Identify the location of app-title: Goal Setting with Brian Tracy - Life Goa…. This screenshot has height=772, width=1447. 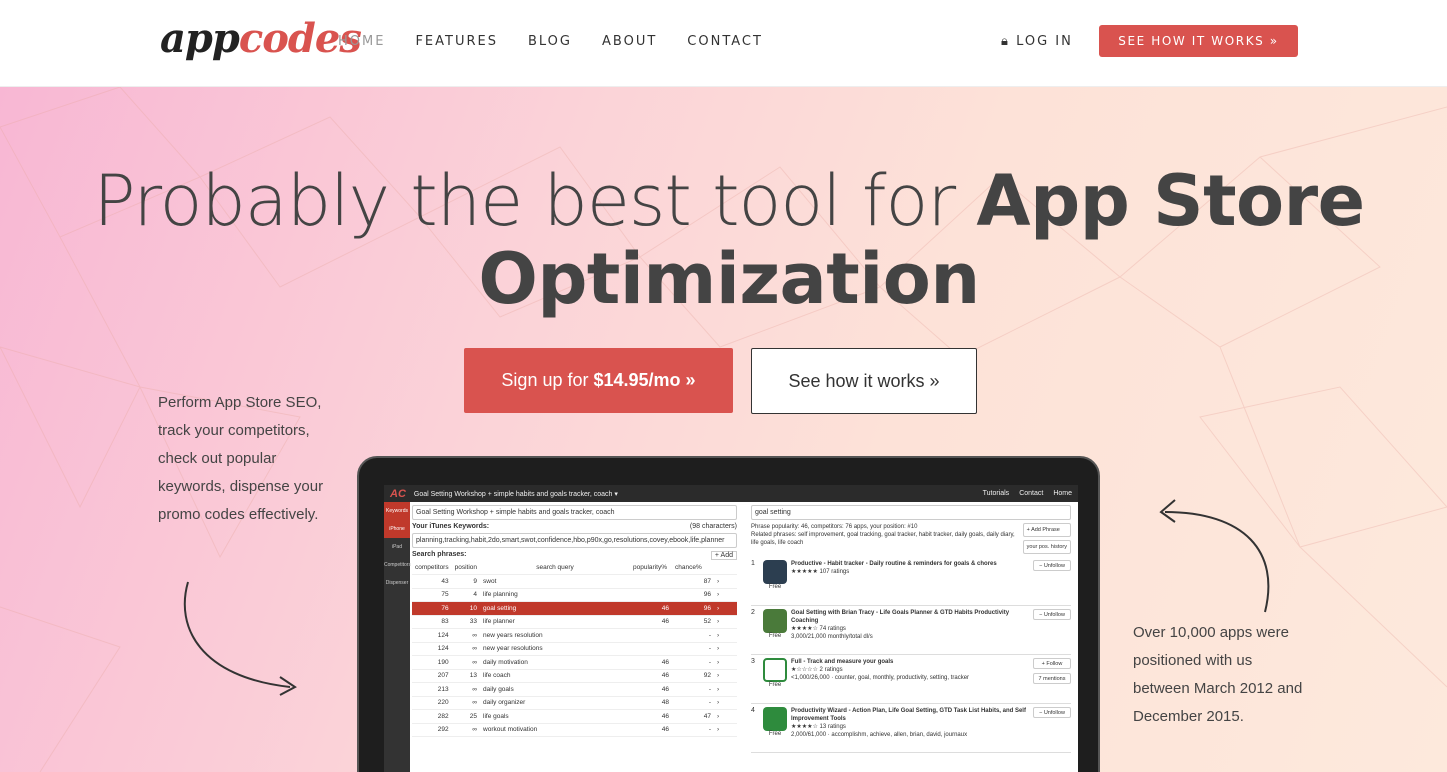
(910, 617).